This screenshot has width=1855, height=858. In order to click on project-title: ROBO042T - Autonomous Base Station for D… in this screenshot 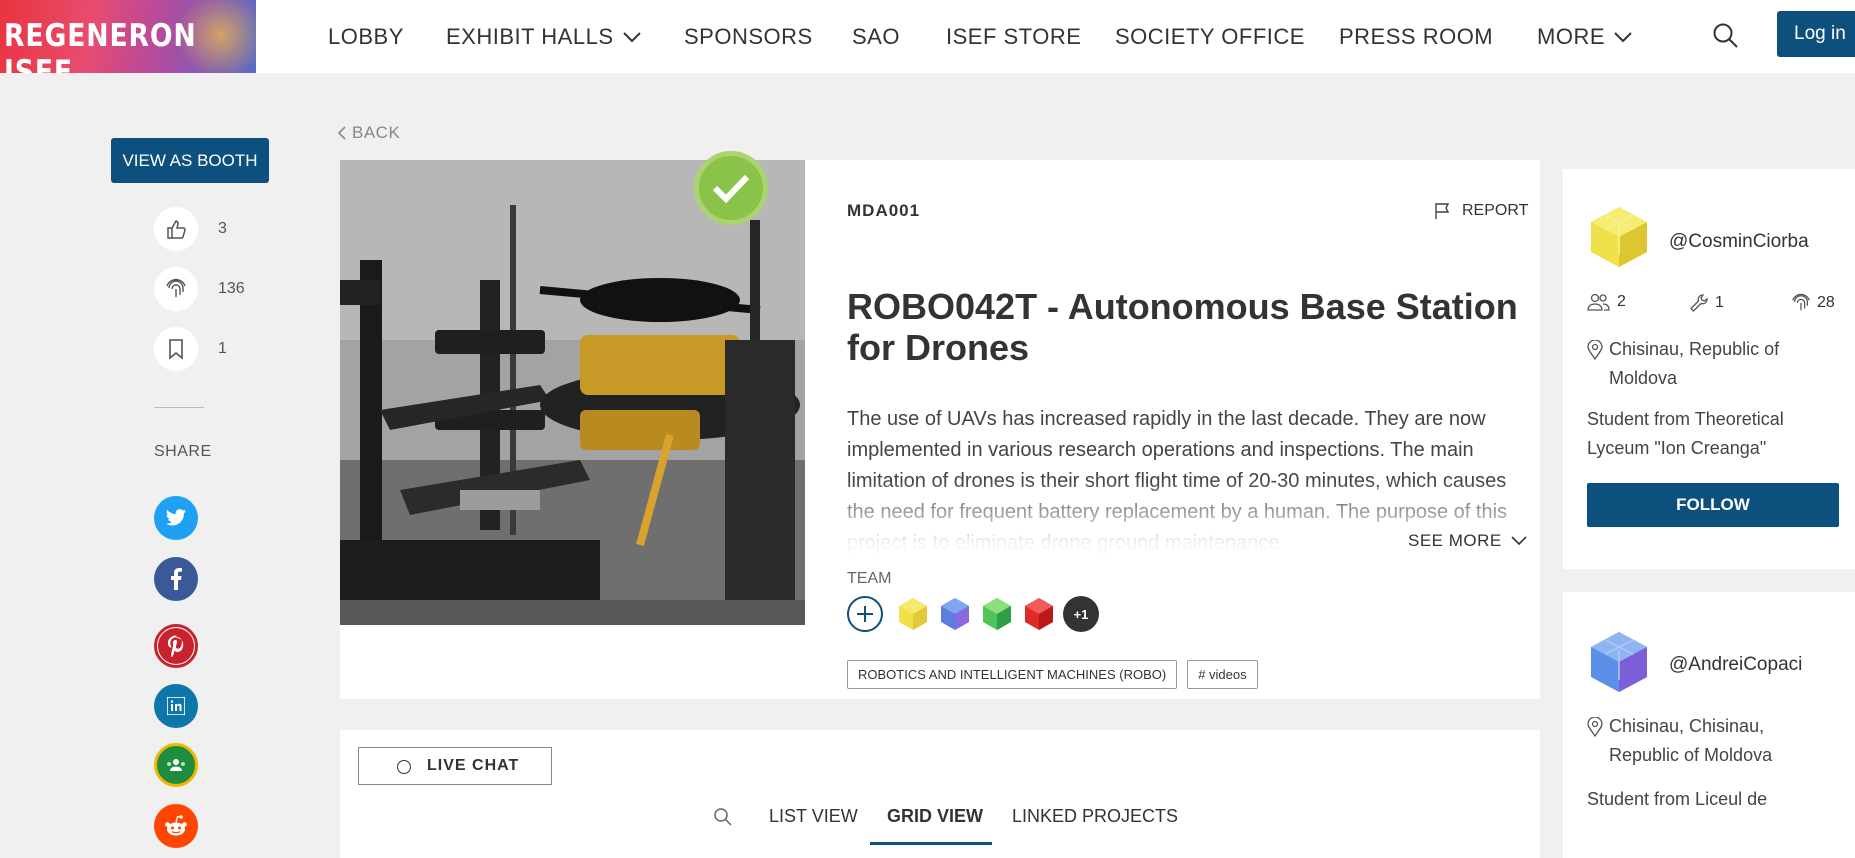, I will do `click(1182, 327)`.